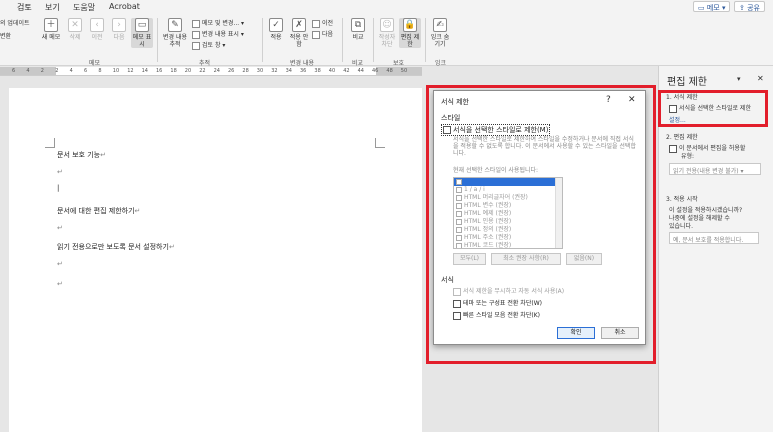 Image resolution: width=773 pixels, height=432 pixels. I want to click on editing-type-select: 읽기 전용(내용 변경 불가) ▾, so click(715, 169).